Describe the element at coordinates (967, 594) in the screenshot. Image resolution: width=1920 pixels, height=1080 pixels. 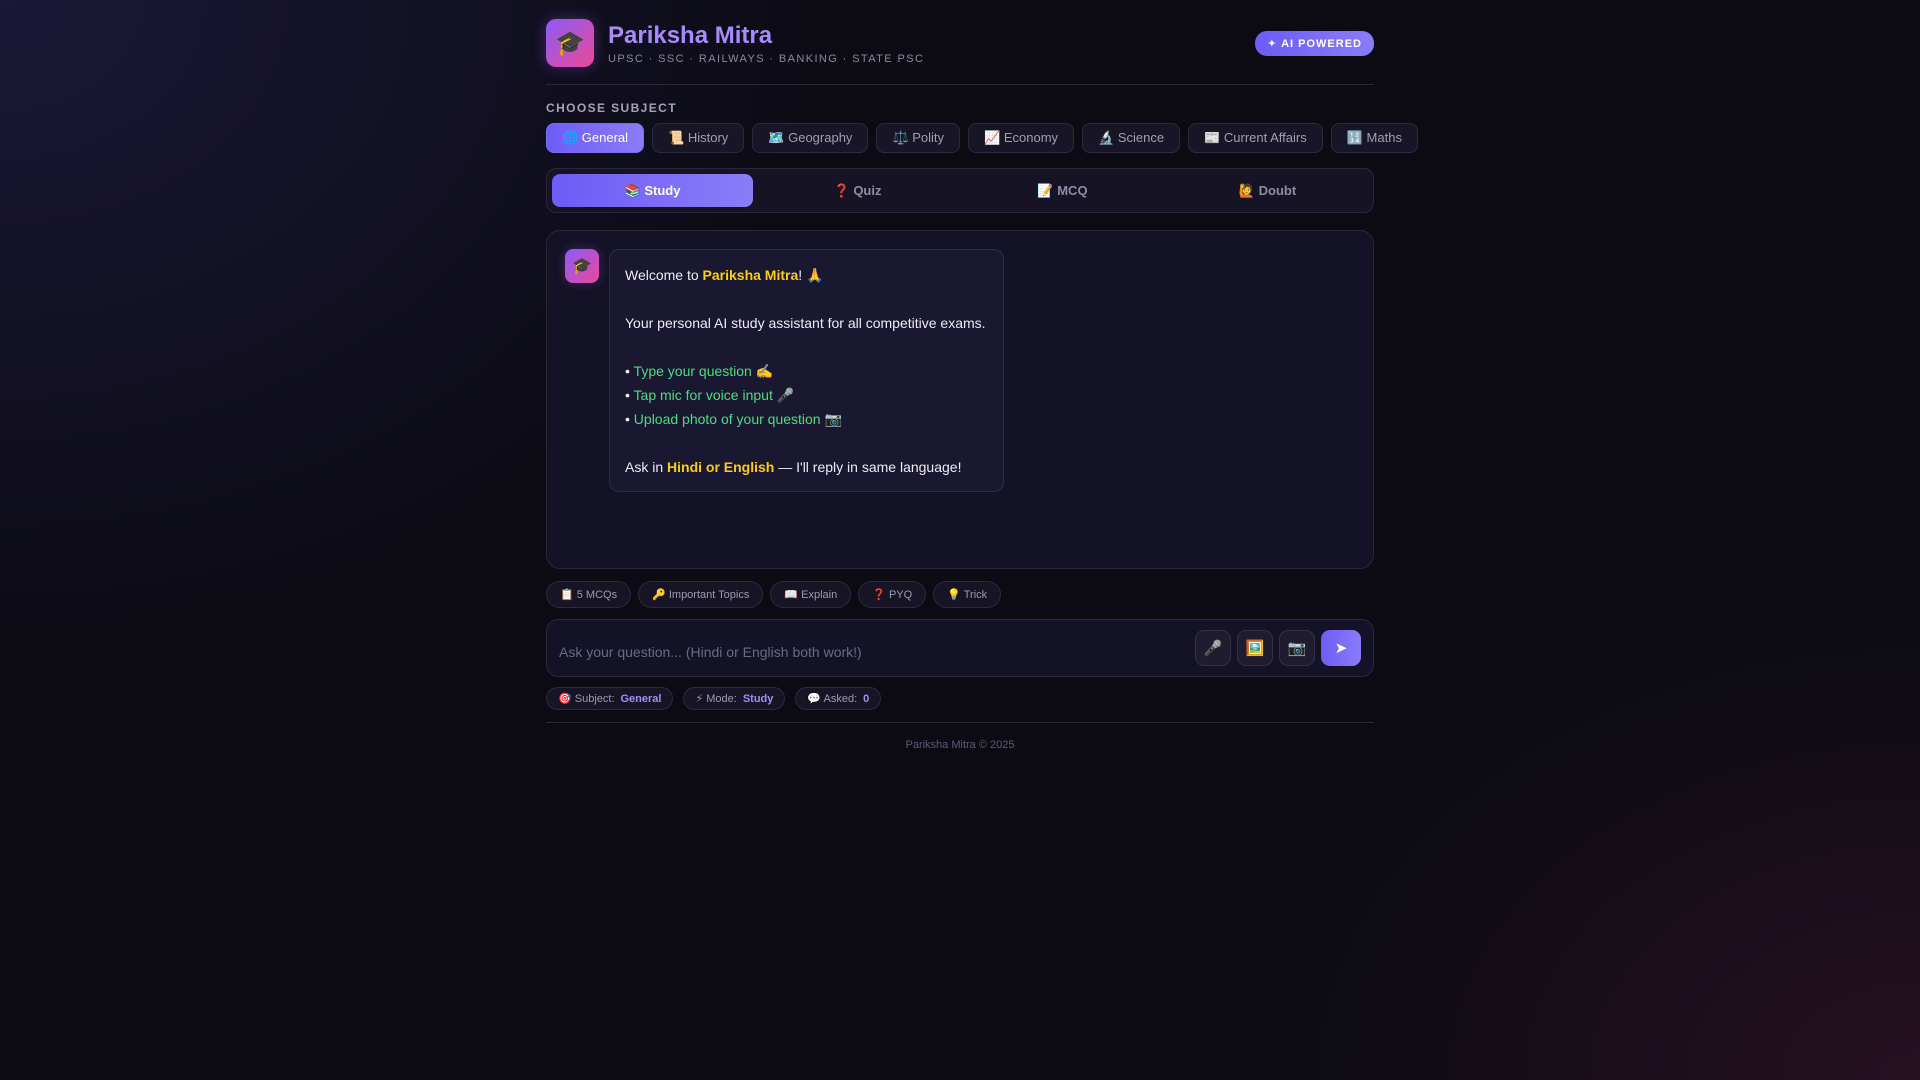
I see `quick-trick-button: 💡 Trick` at that location.